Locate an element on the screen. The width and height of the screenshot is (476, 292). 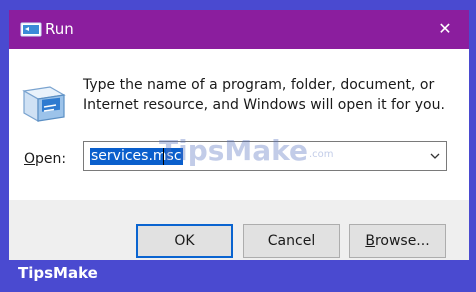
cancel-button: Cancel is located at coordinates (291, 241).